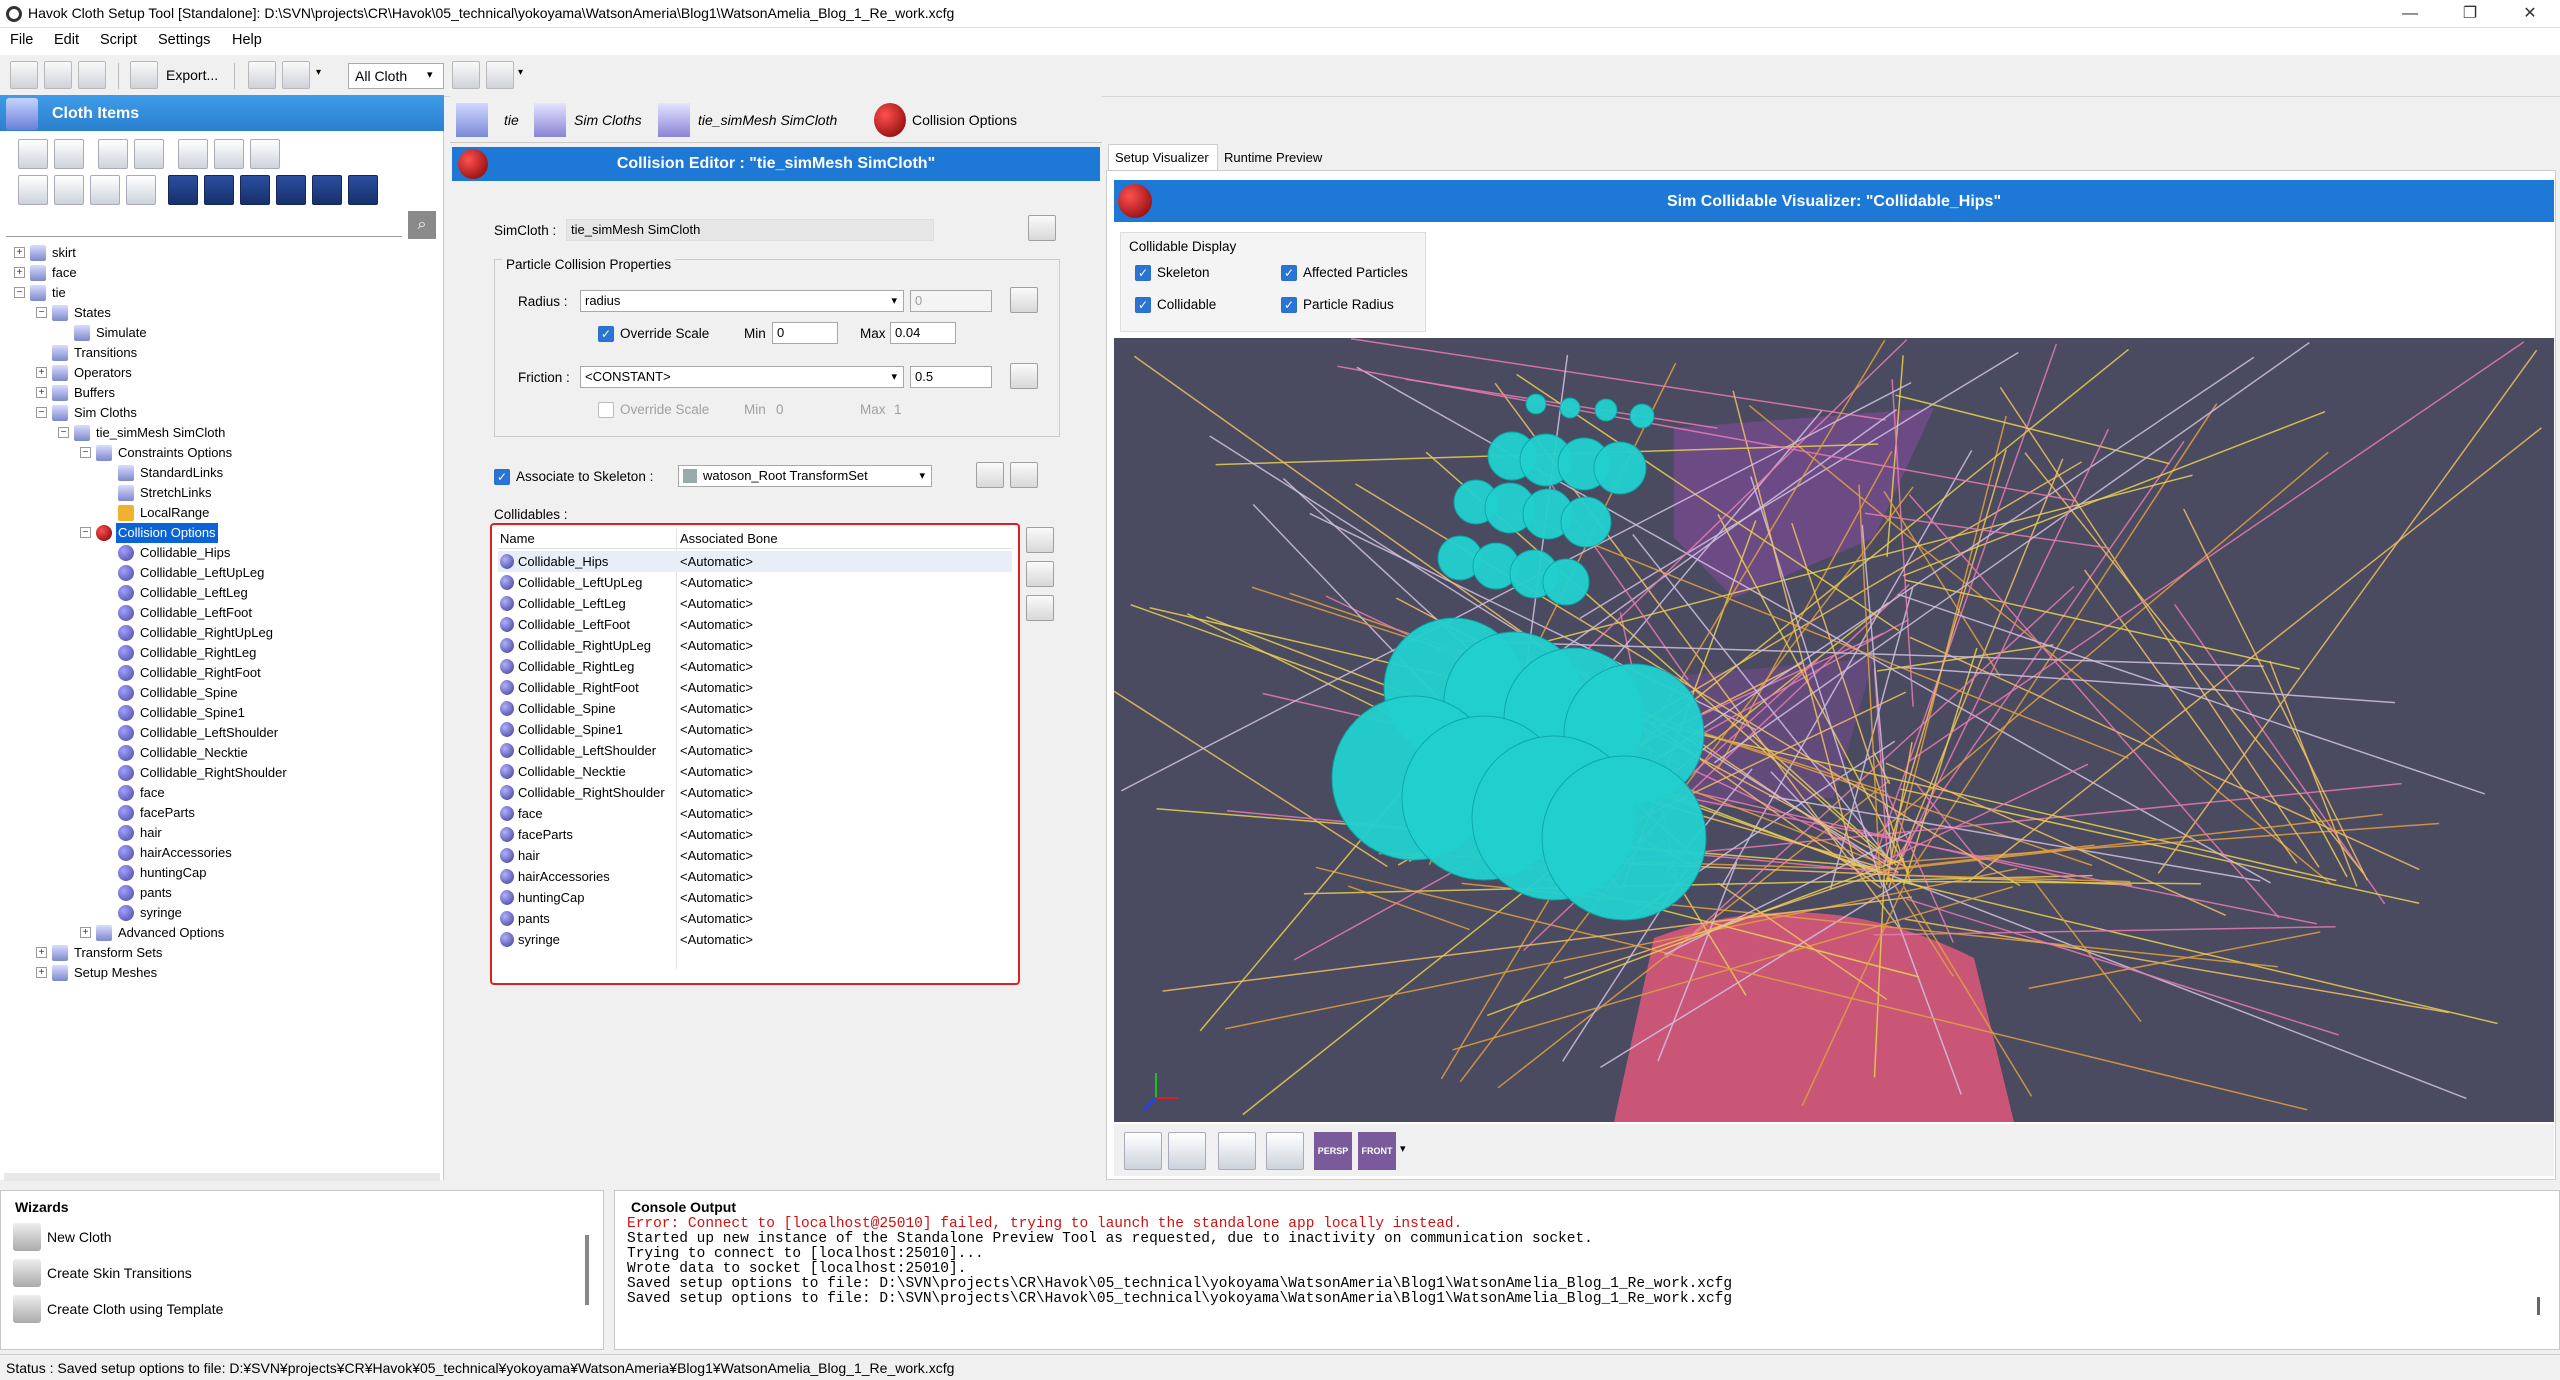 This screenshot has height=1380, width=2560. Describe the element at coordinates (923, 333) in the screenshot. I see `max-input: 0.04` at that location.